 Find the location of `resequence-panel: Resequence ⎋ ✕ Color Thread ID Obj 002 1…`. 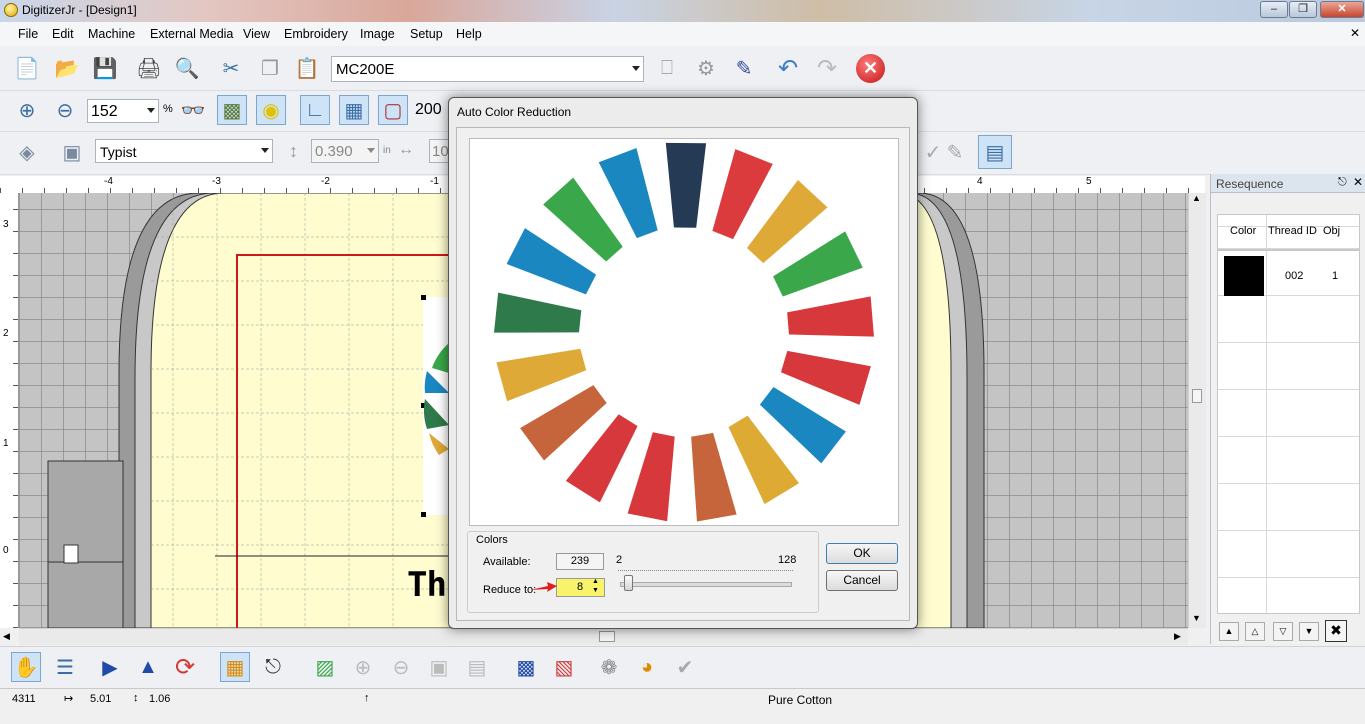

resequence-panel: Resequence ⎋ ✕ Color Thread ID Obj 002 1… is located at coordinates (1287, 409).